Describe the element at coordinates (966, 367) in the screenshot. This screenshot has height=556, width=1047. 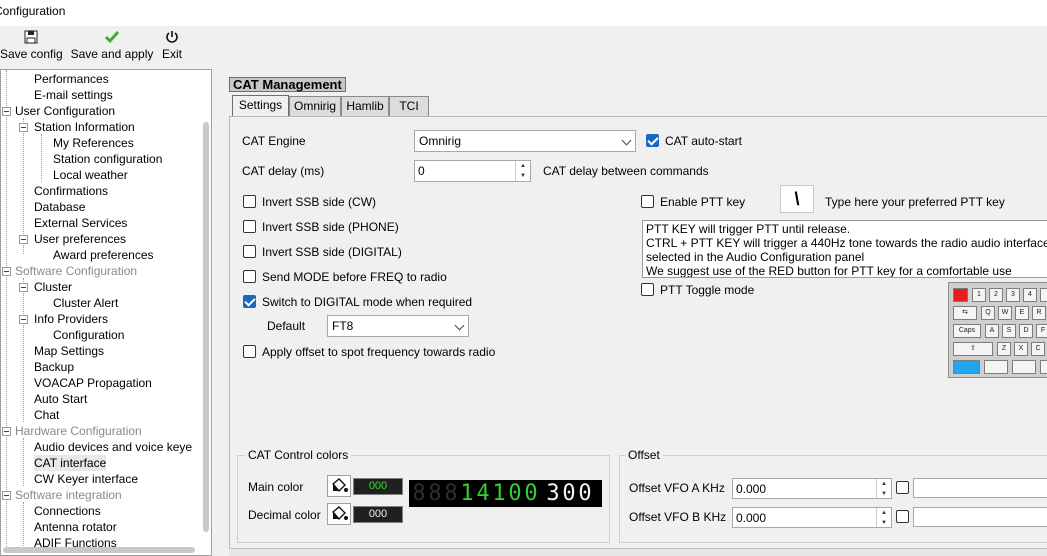
I see `ctrl-key` at that location.